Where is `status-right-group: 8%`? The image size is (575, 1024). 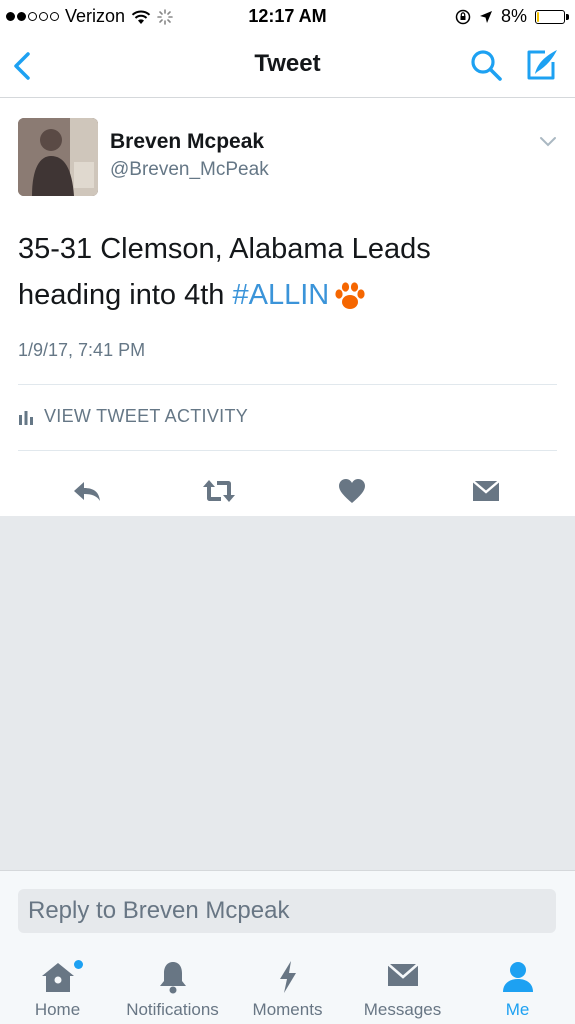
status-right-group: 8% is located at coordinates (512, 16).